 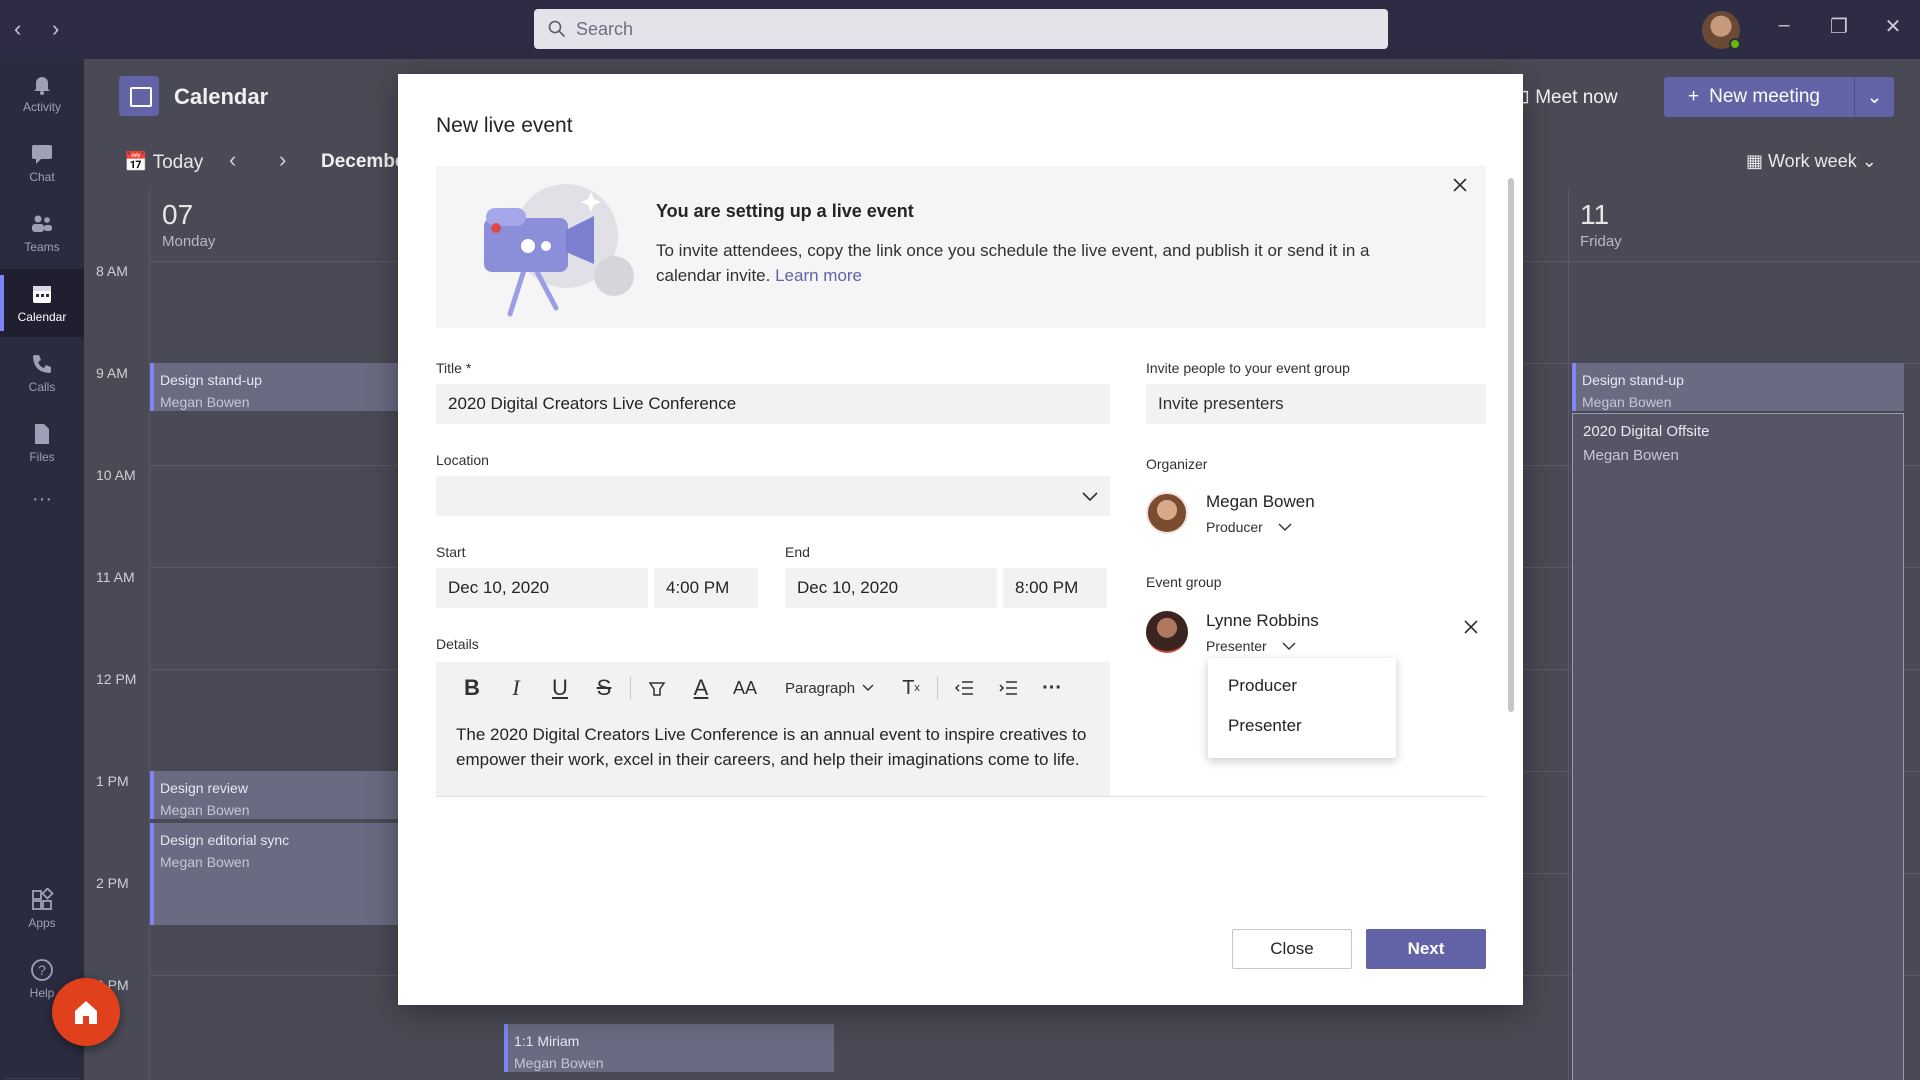 I want to click on time-label: 2 PM, so click(x=112, y=883).